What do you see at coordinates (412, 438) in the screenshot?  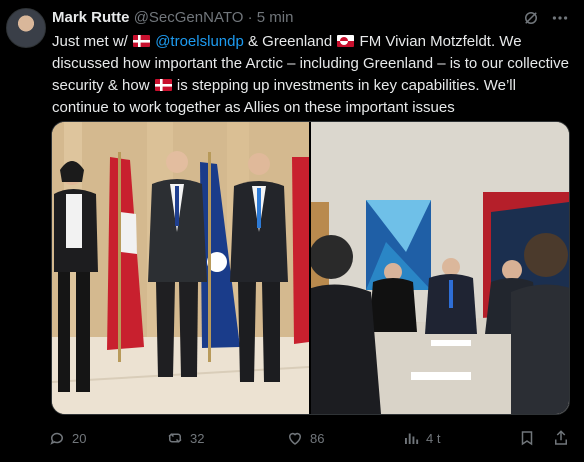 I see `views-icon` at bounding box center [412, 438].